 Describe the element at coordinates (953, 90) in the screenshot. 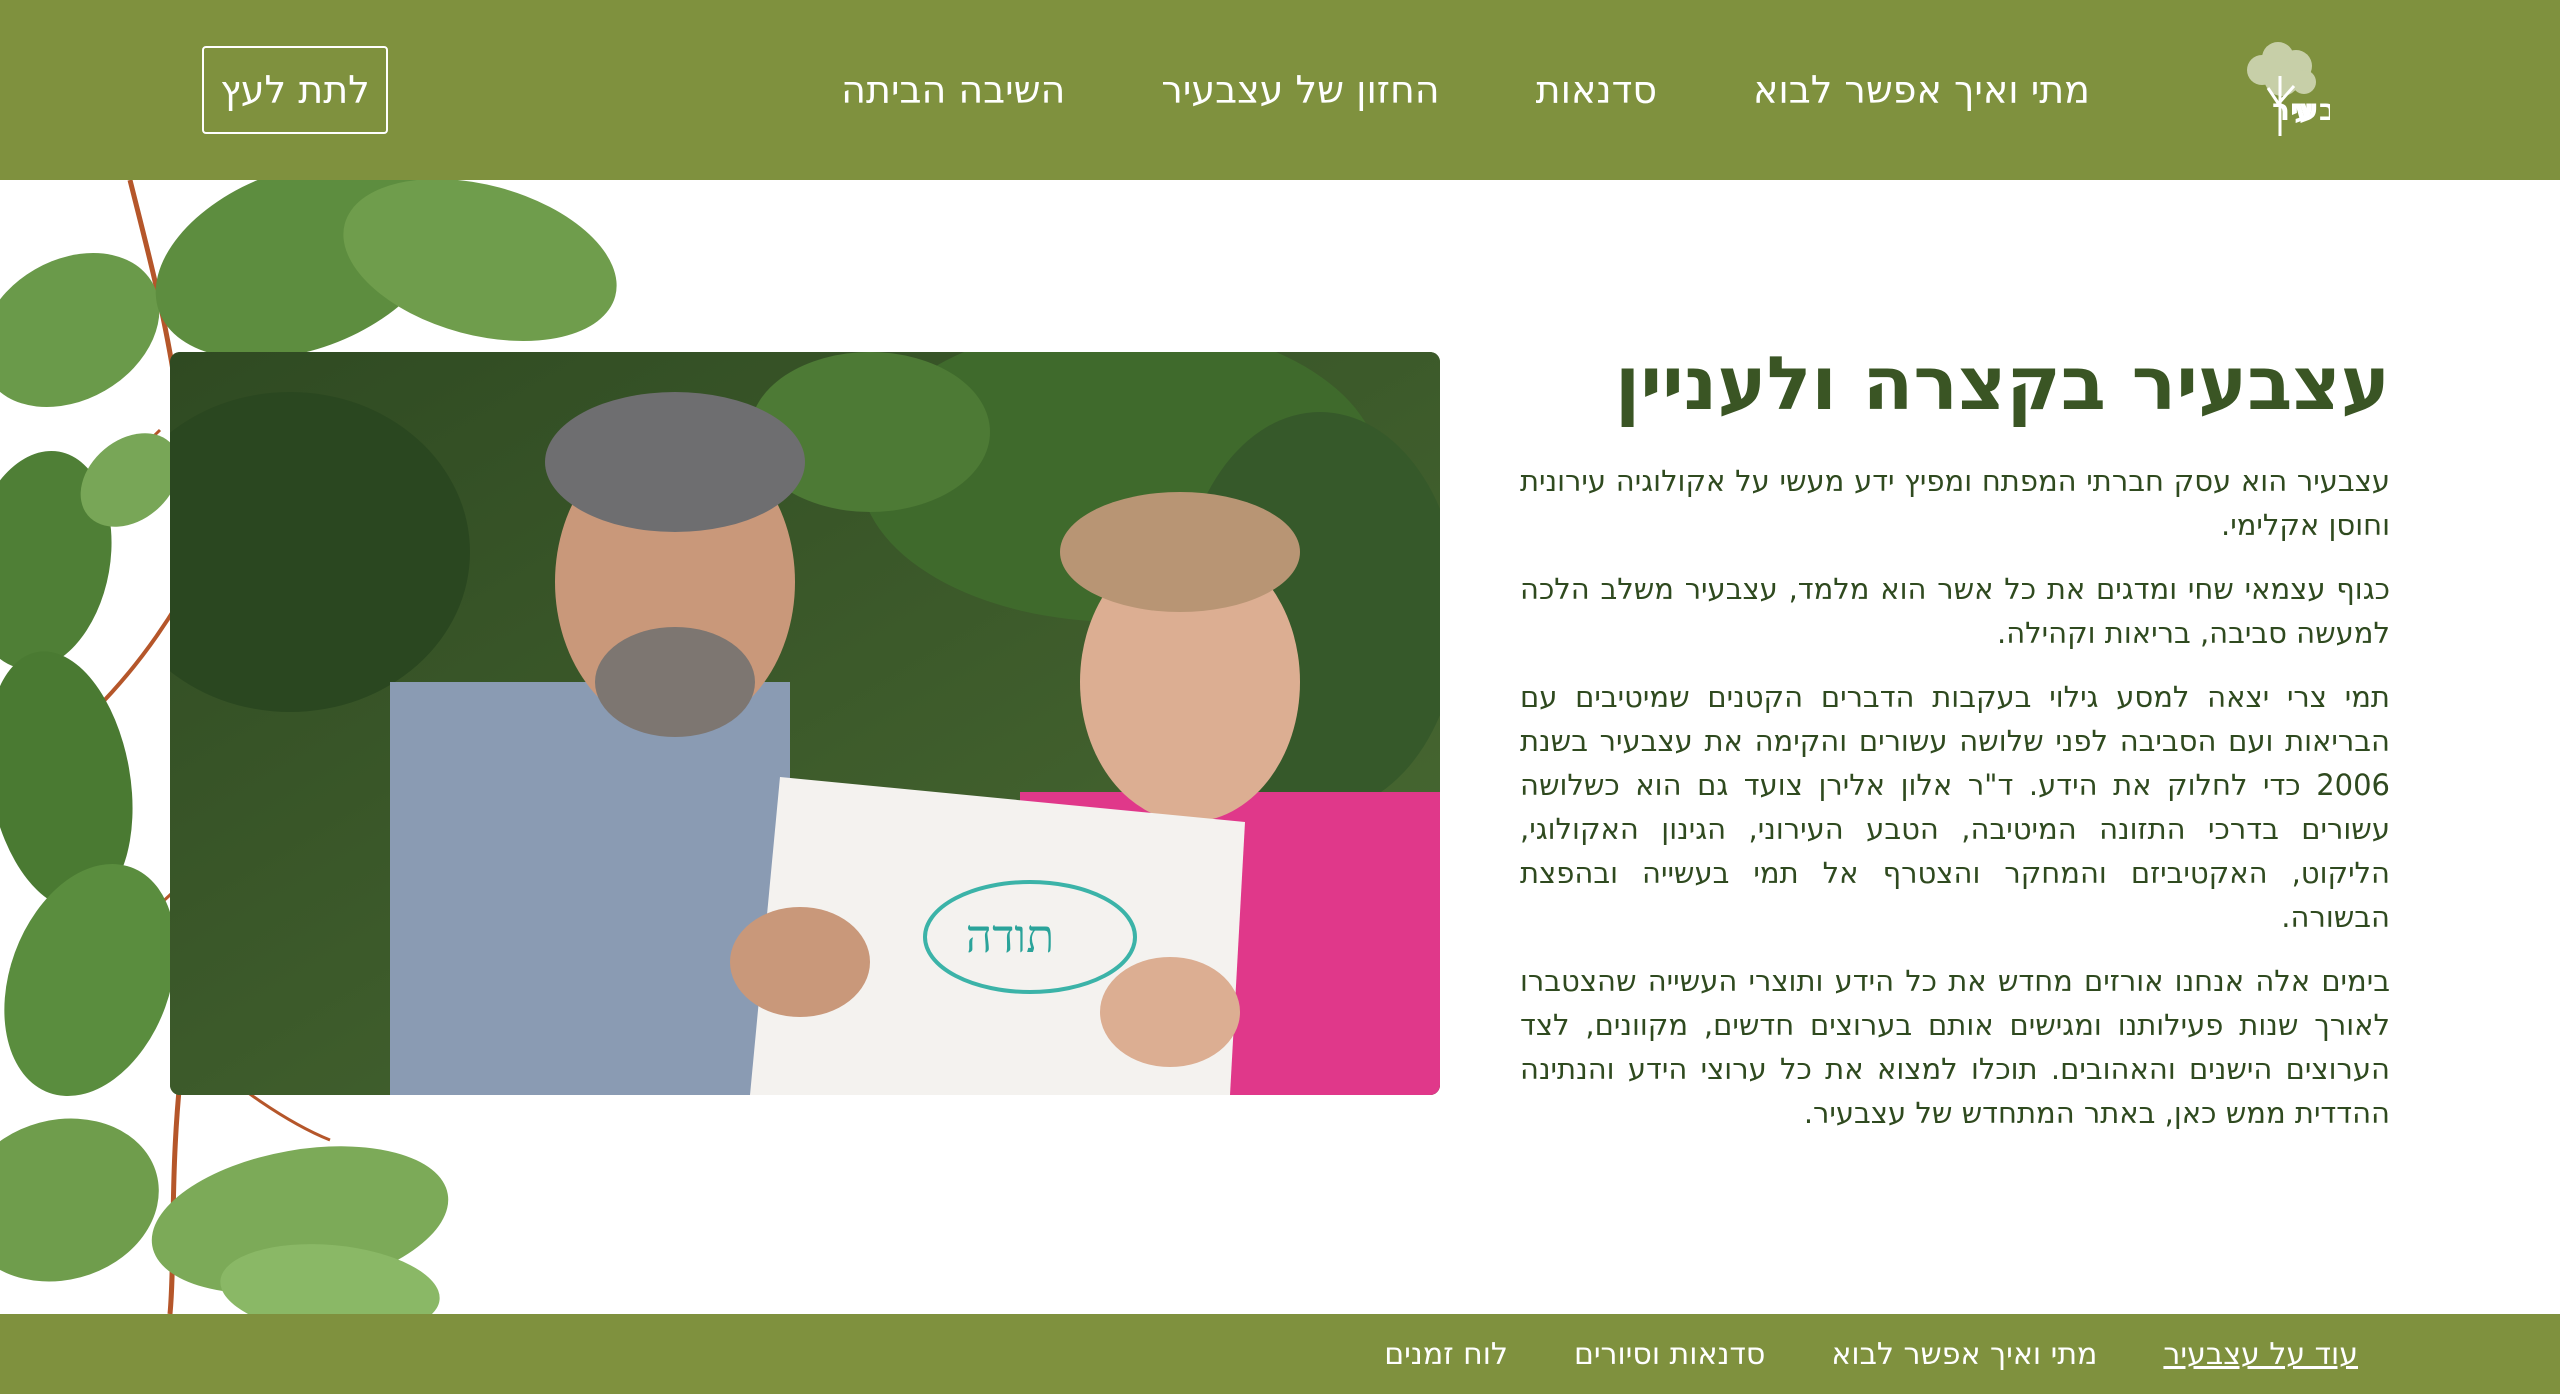

I see `nav-item-homecoming: השיבה הביתה` at that location.